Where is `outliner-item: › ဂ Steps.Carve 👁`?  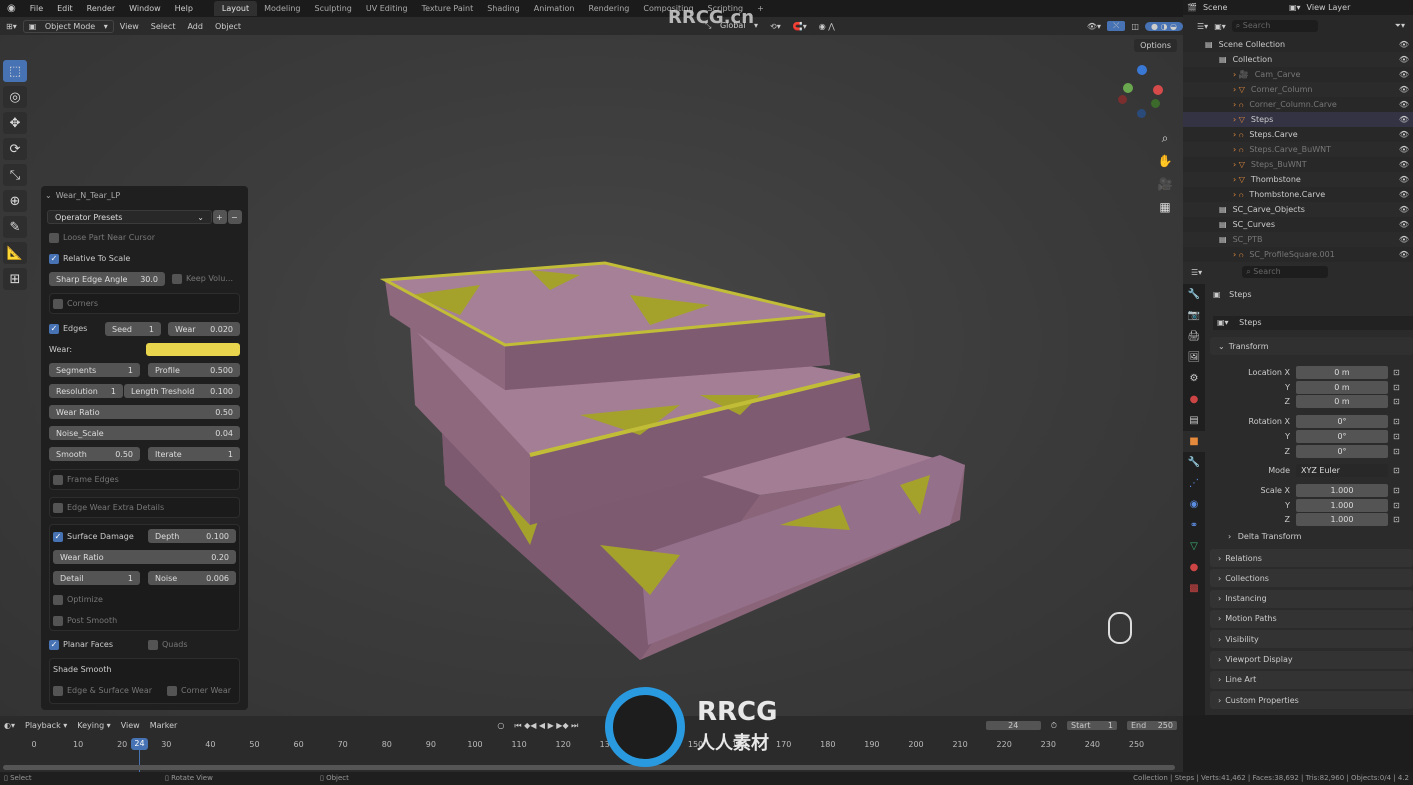 outliner-item: › ဂ Steps.Carve 👁 is located at coordinates (1298, 134).